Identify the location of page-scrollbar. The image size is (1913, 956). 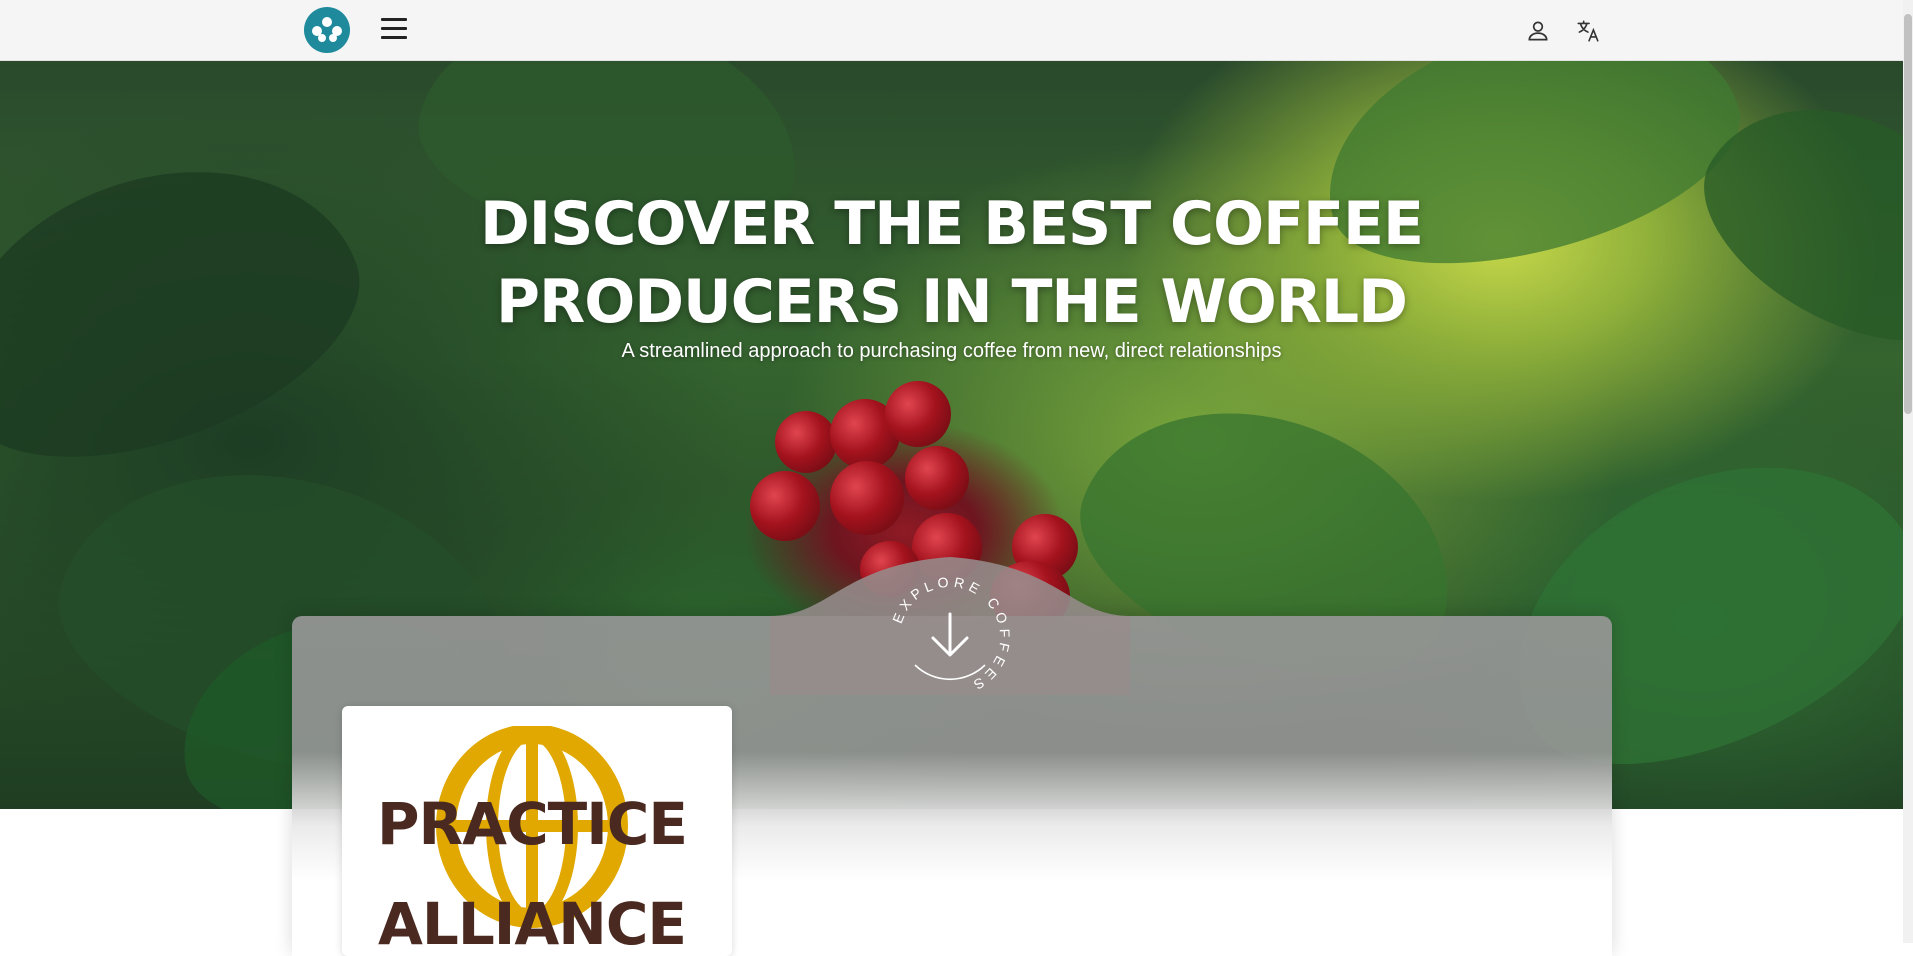
(1908, 471).